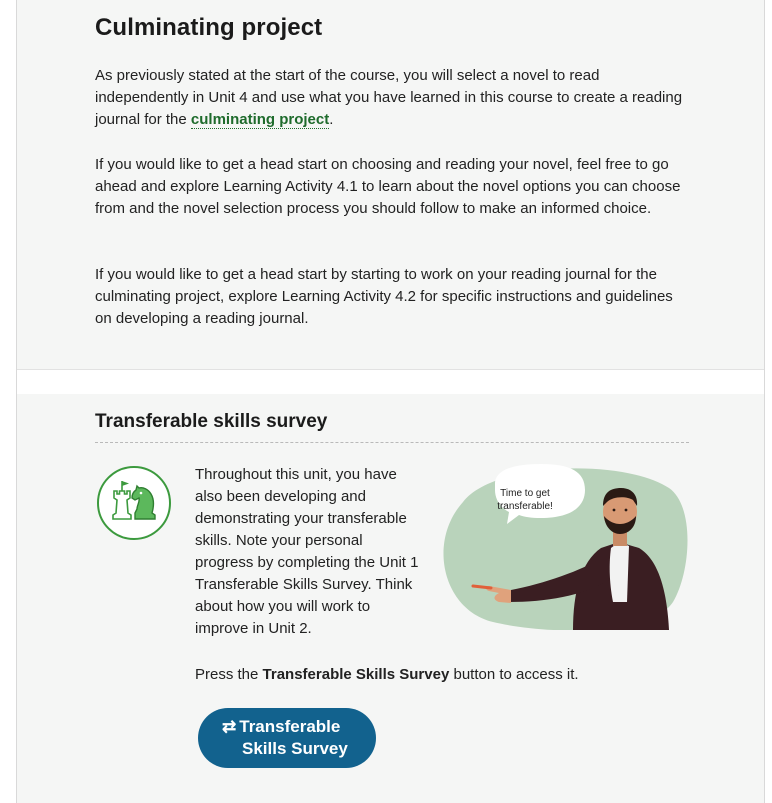 The image size is (772, 803). Describe the element at coordinates (229, 726) in the screenshot. I see `exchange-arrows-icon: ⇄` at that location.